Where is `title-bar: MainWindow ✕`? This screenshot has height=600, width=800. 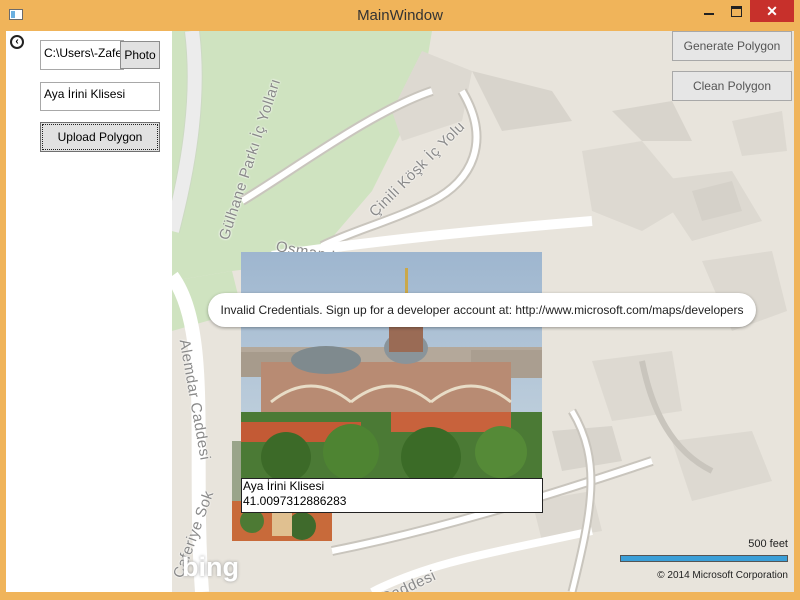
title-bar: MainWindow ✕ is located at coordinates (400, 15).